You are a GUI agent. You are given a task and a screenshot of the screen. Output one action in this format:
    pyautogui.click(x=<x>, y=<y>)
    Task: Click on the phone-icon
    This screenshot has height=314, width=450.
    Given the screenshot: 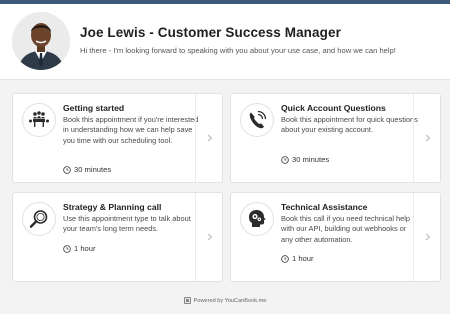 What is the action you would take?
    pyautogui.click(x=257, y=120)
    